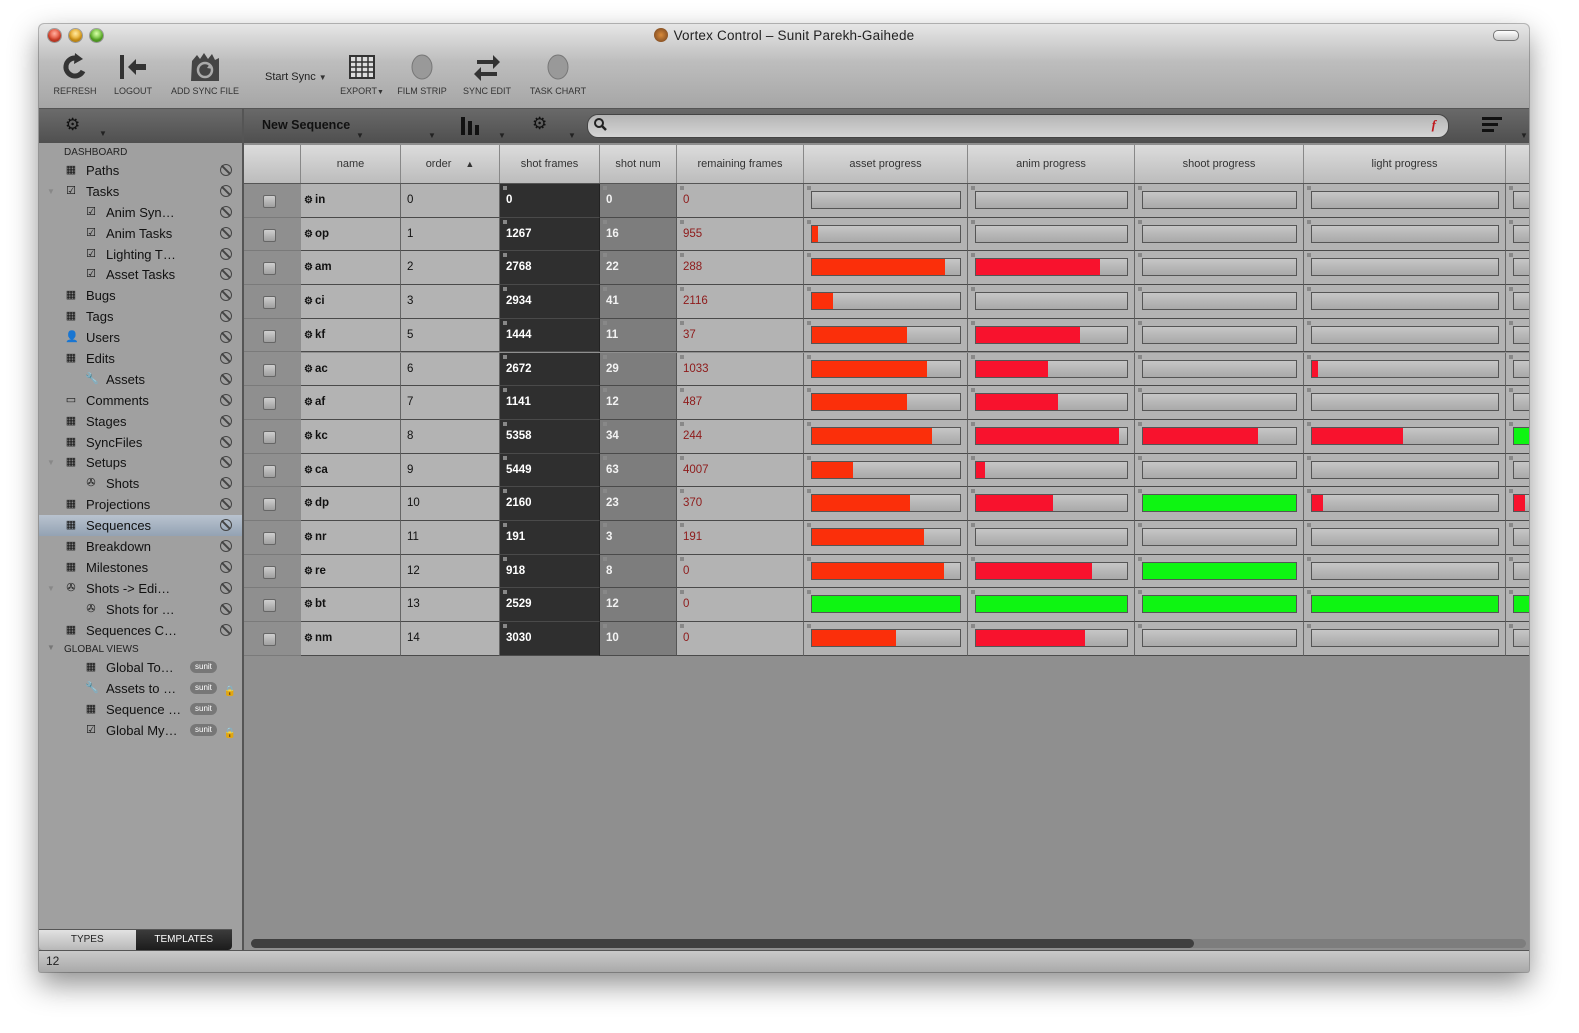 This screenshot has width=1579, height=1033. What do you see at coordinates (886, 268) in the screenshot?
I see `table-row: ⚙ am 2 2768 22 288` at bounding box center [886, 268].